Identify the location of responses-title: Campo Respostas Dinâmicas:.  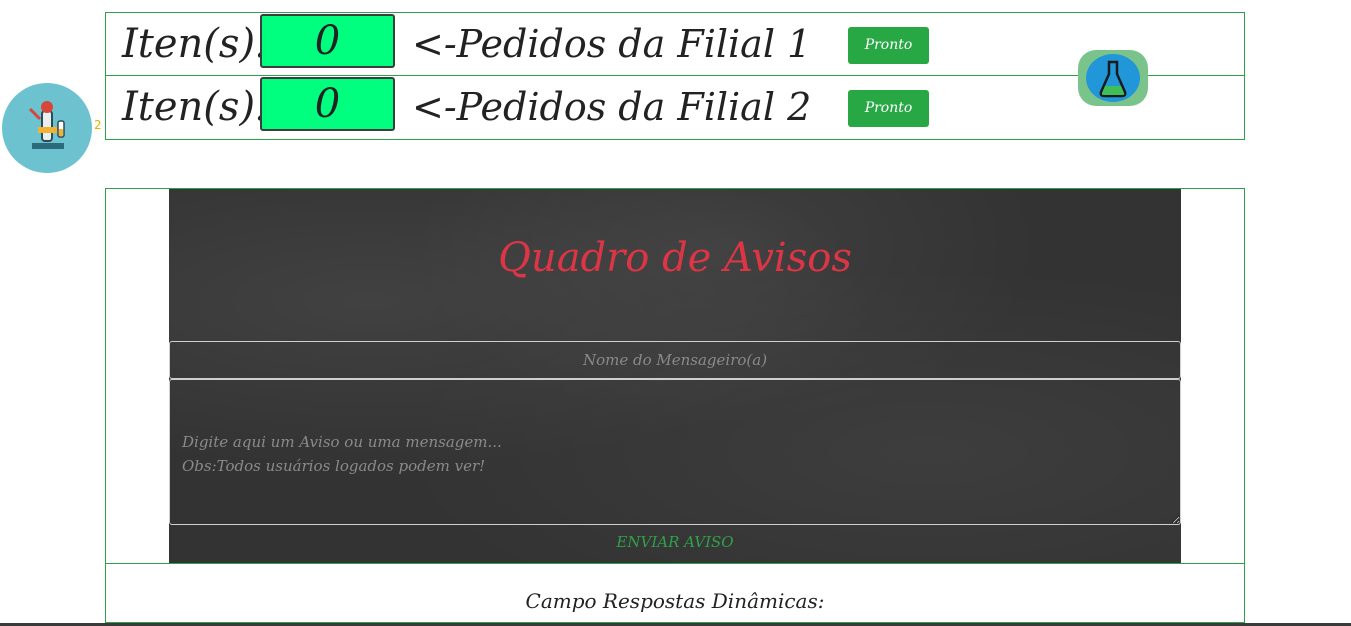
(675, 601).